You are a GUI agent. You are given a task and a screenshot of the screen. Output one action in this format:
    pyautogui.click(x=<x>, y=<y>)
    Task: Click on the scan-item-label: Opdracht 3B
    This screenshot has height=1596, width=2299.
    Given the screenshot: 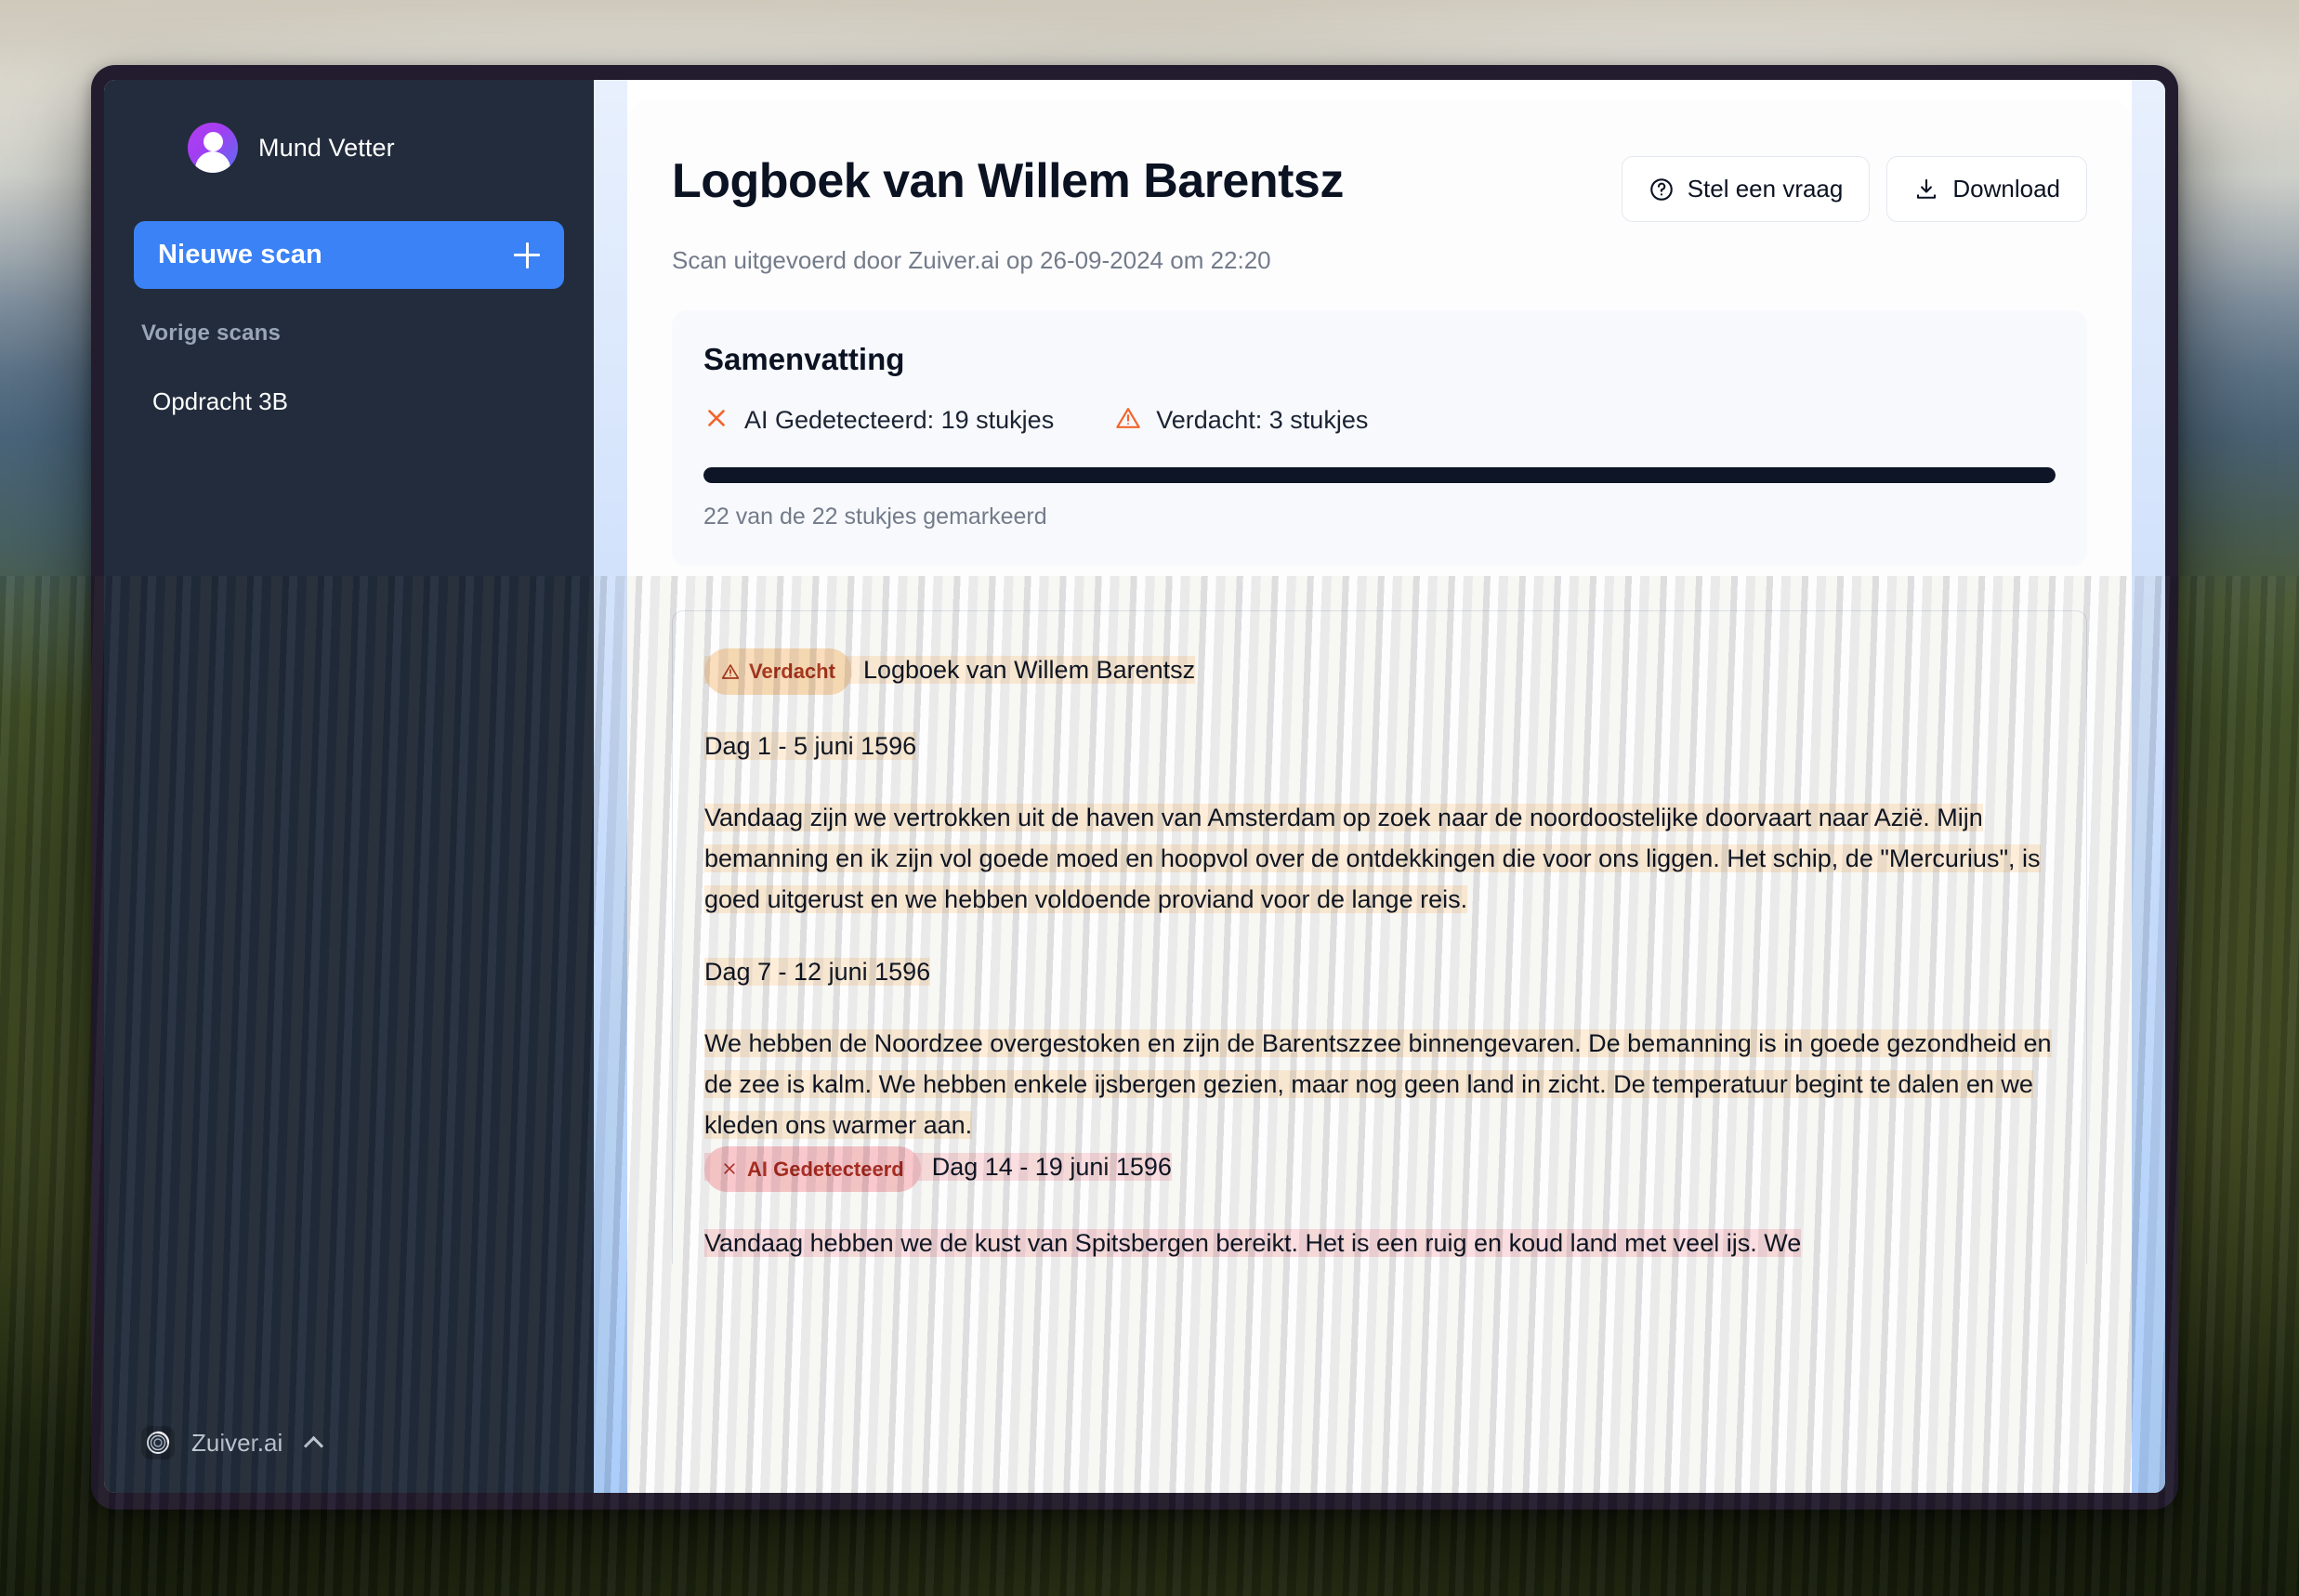 What is the action you would take?
    pyautogui.click(x=220, y=401)
    